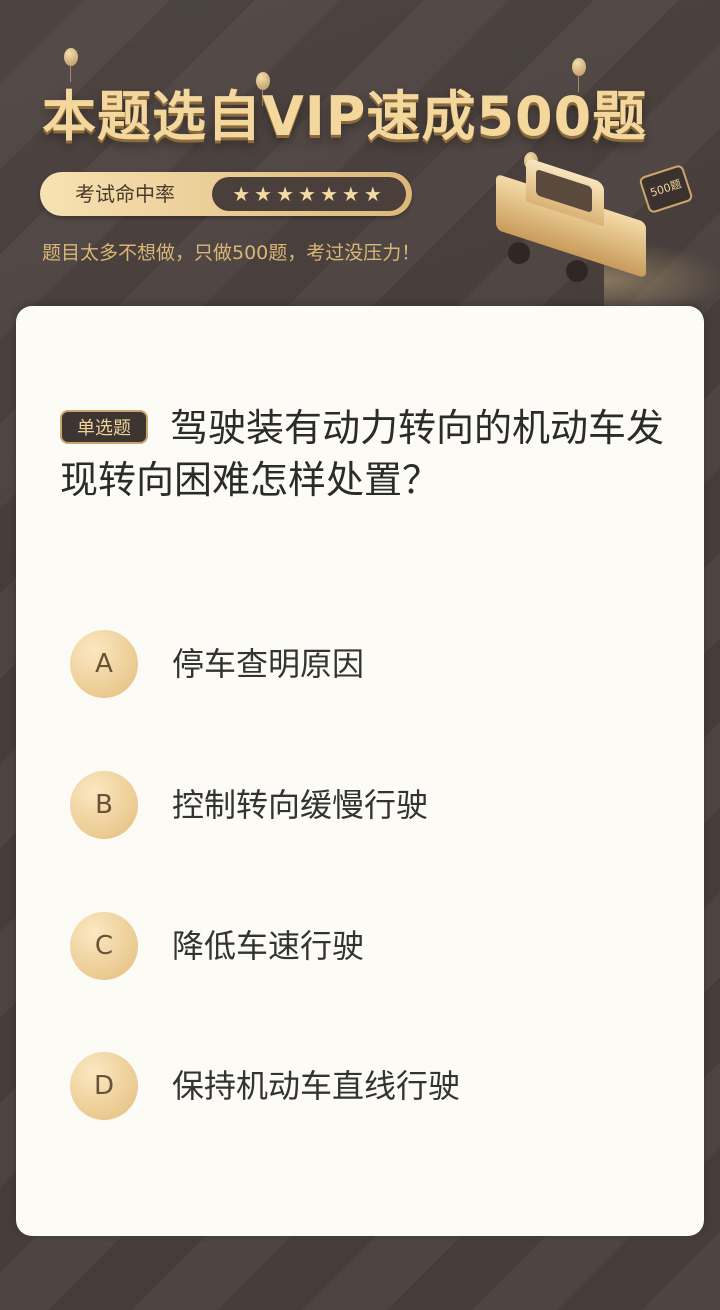 The height and width of the screenshot is (1310, 720). Describe the element at coordinates (104, 805) in the screenshot. I see `option-letter: B` at that location.